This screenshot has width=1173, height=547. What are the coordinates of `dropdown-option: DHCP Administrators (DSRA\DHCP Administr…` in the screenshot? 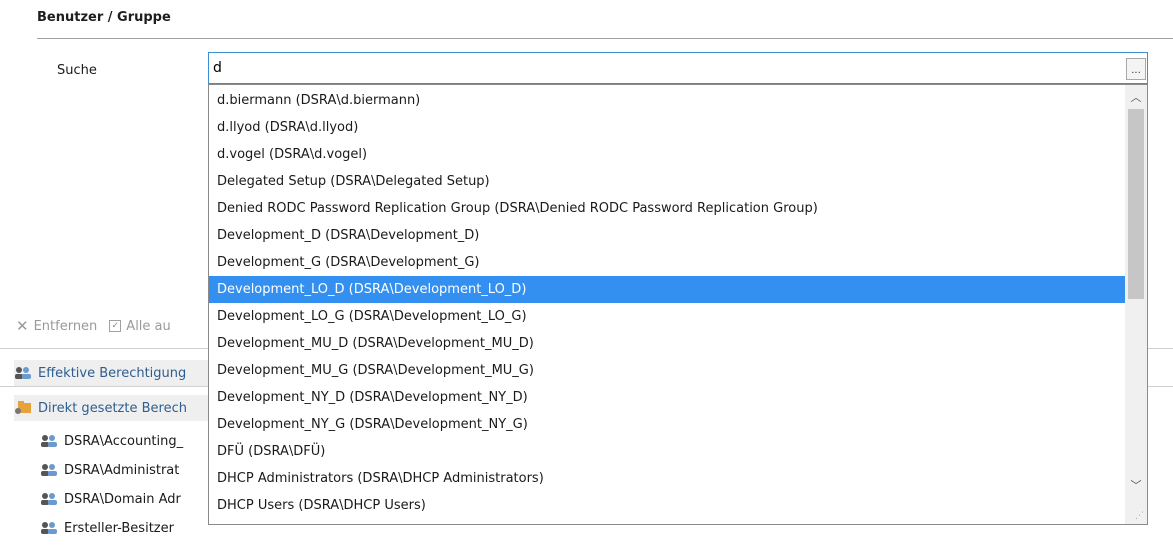 It's located at (667, 478).